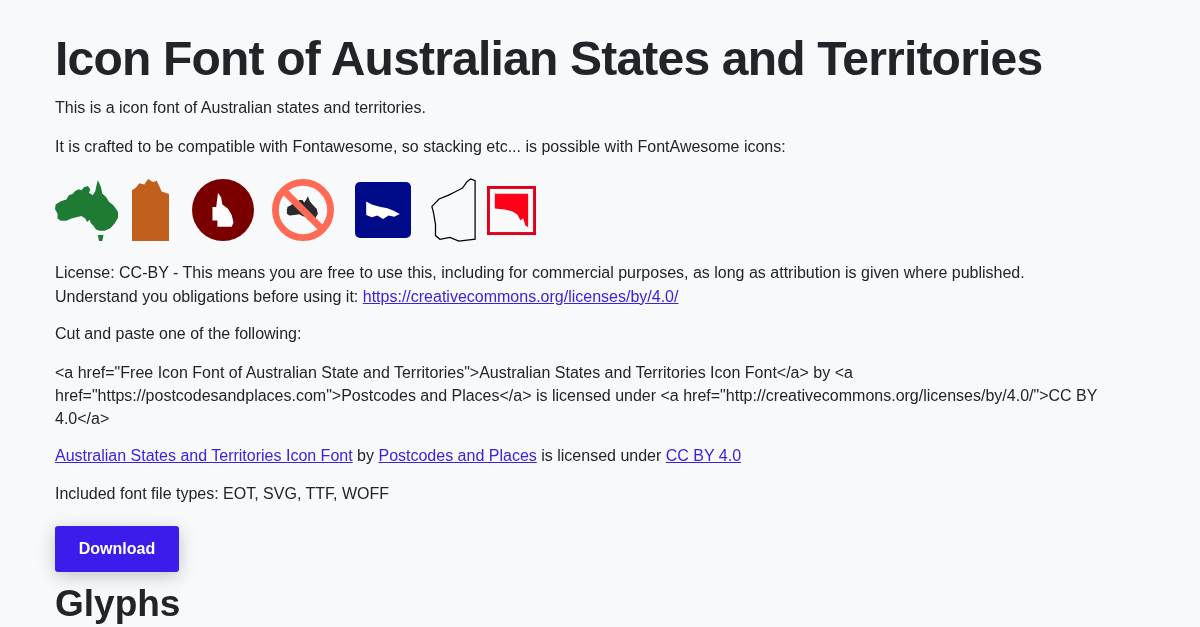  What do you see at coordinates (223, 210) in the screenshot?
I see `state-circle-icon` at bounding box center [223, 210].